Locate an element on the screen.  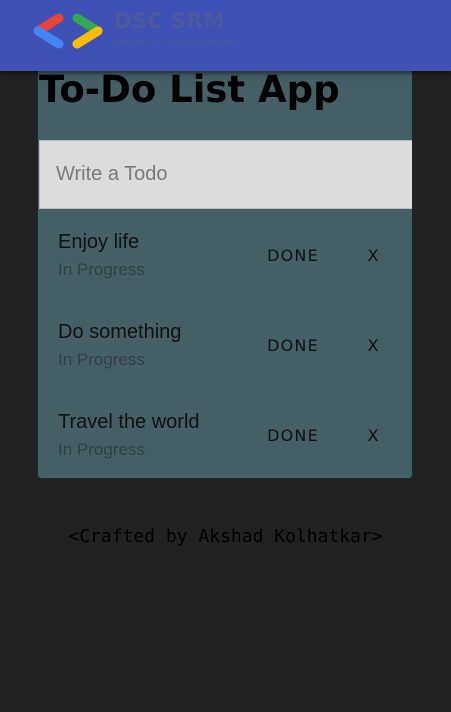
todo-item: Do something In Progress DONE X is located at coordinates (225, 344).